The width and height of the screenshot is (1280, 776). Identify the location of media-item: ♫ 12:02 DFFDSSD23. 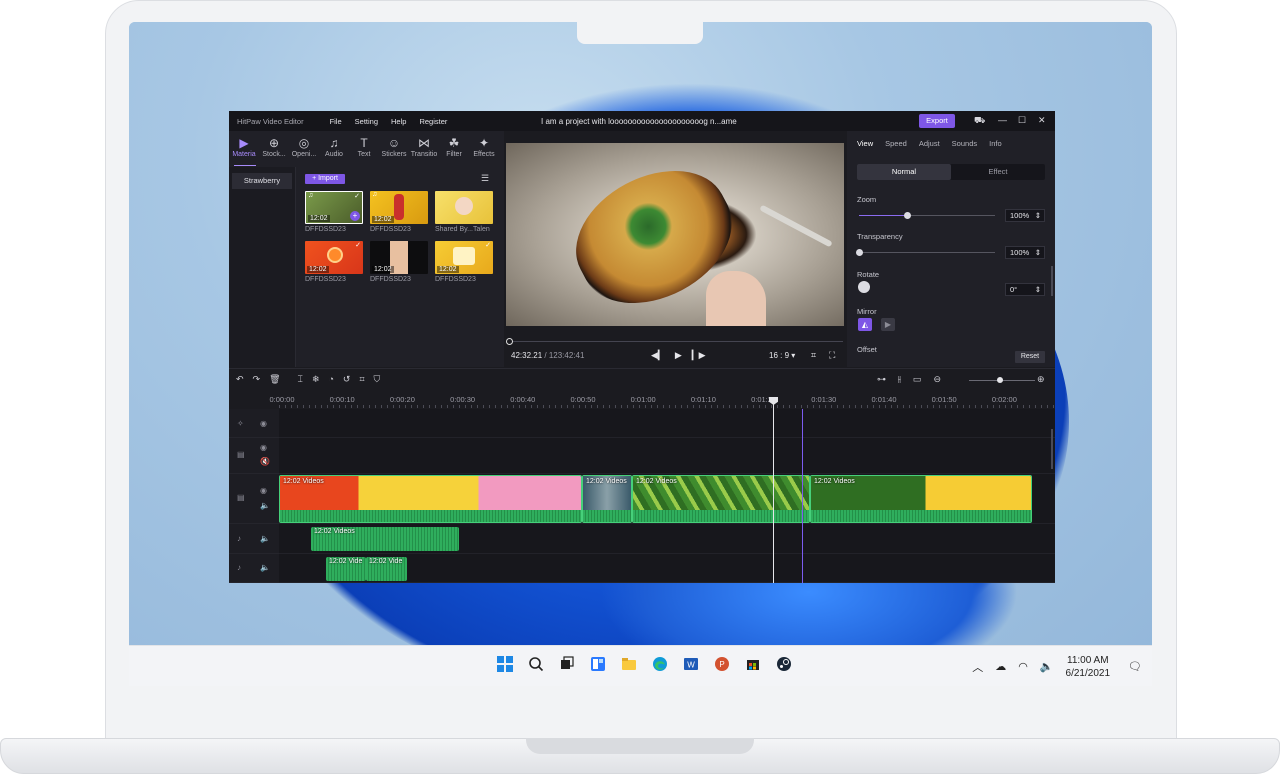
(399, 212).